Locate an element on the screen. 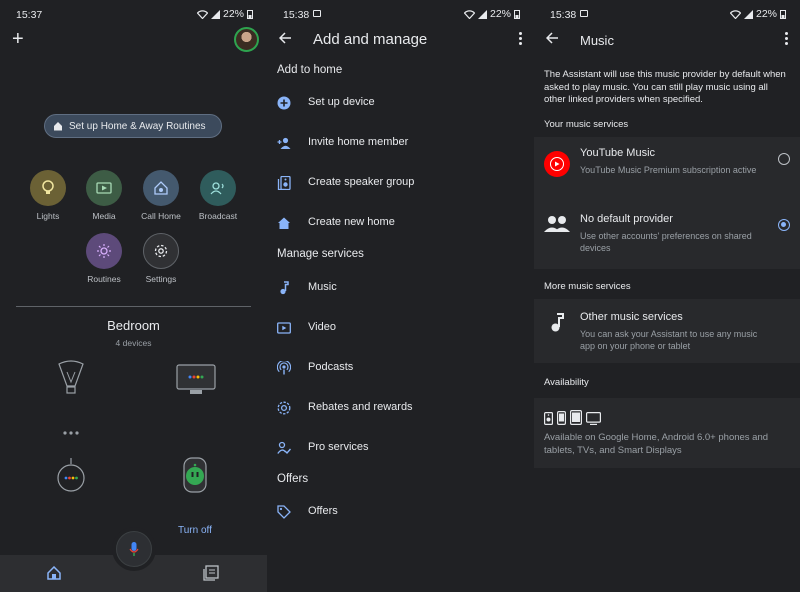 The image size is (800, 592). add-person-icon is located at coordinates (284, 143).